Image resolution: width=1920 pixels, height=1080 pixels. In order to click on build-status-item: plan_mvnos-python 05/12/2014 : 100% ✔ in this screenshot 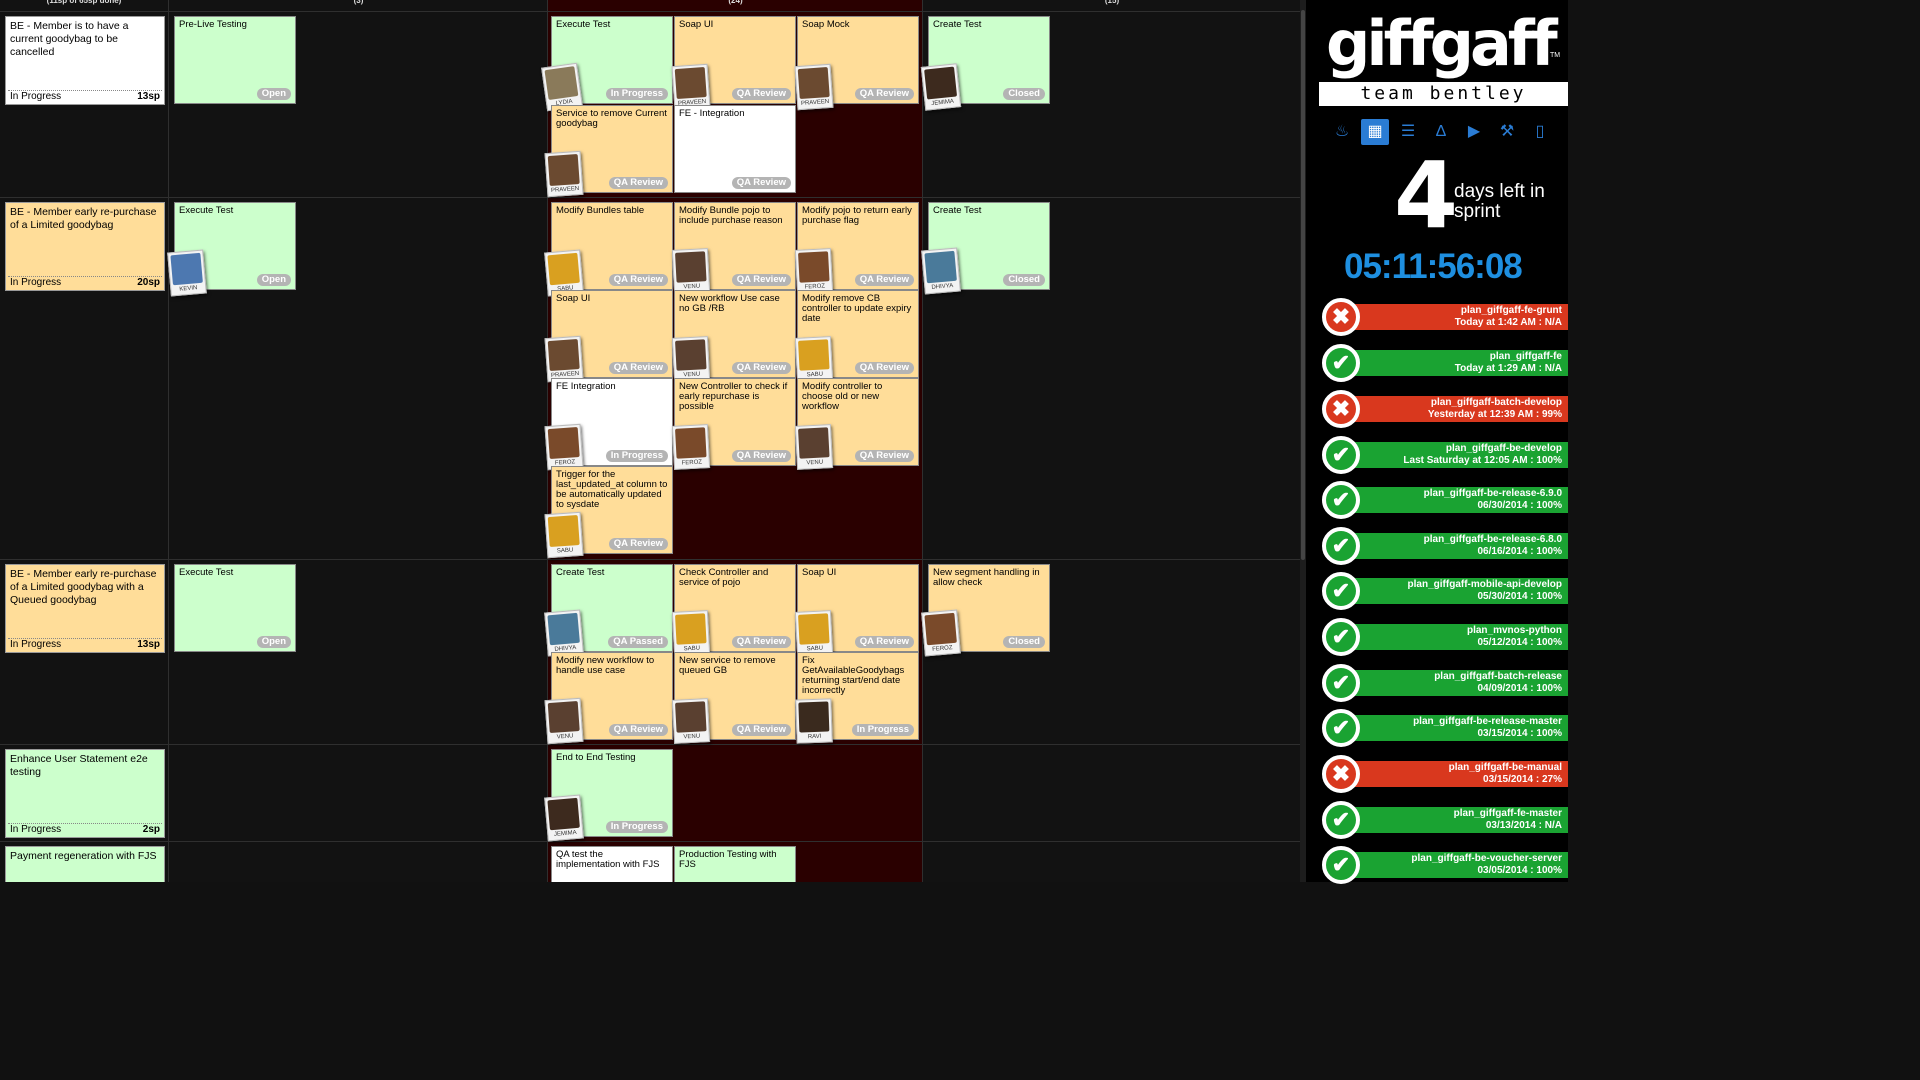, I will do `click(1445, 637)`.